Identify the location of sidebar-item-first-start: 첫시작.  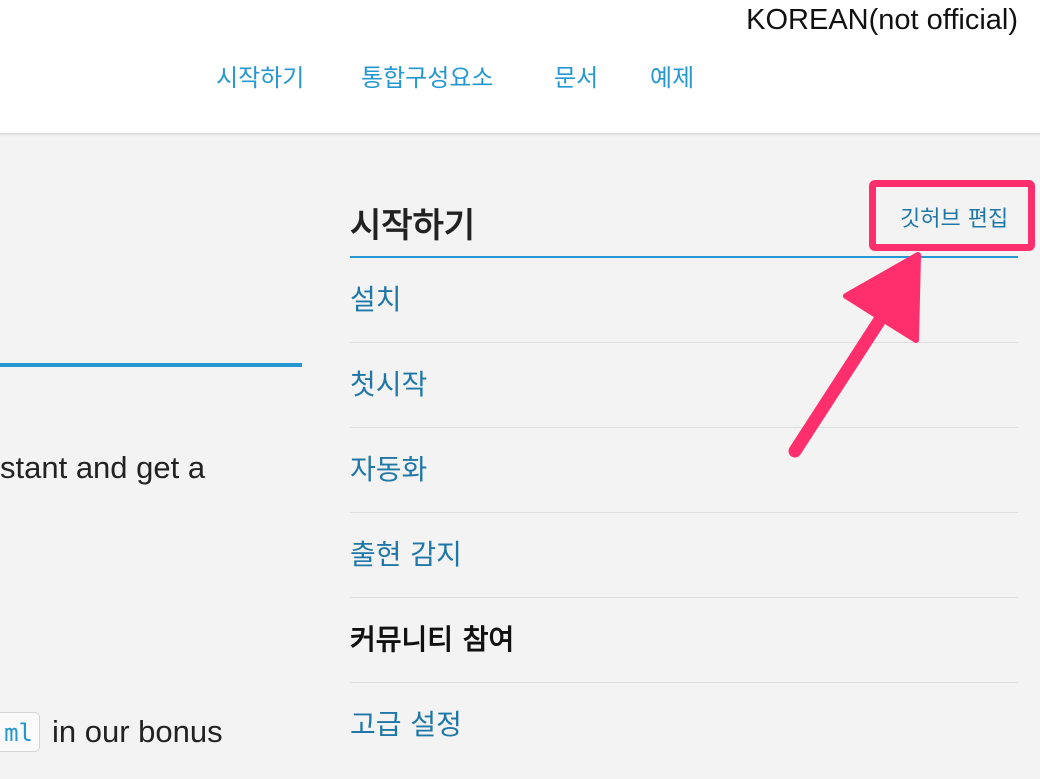
(684, 385).